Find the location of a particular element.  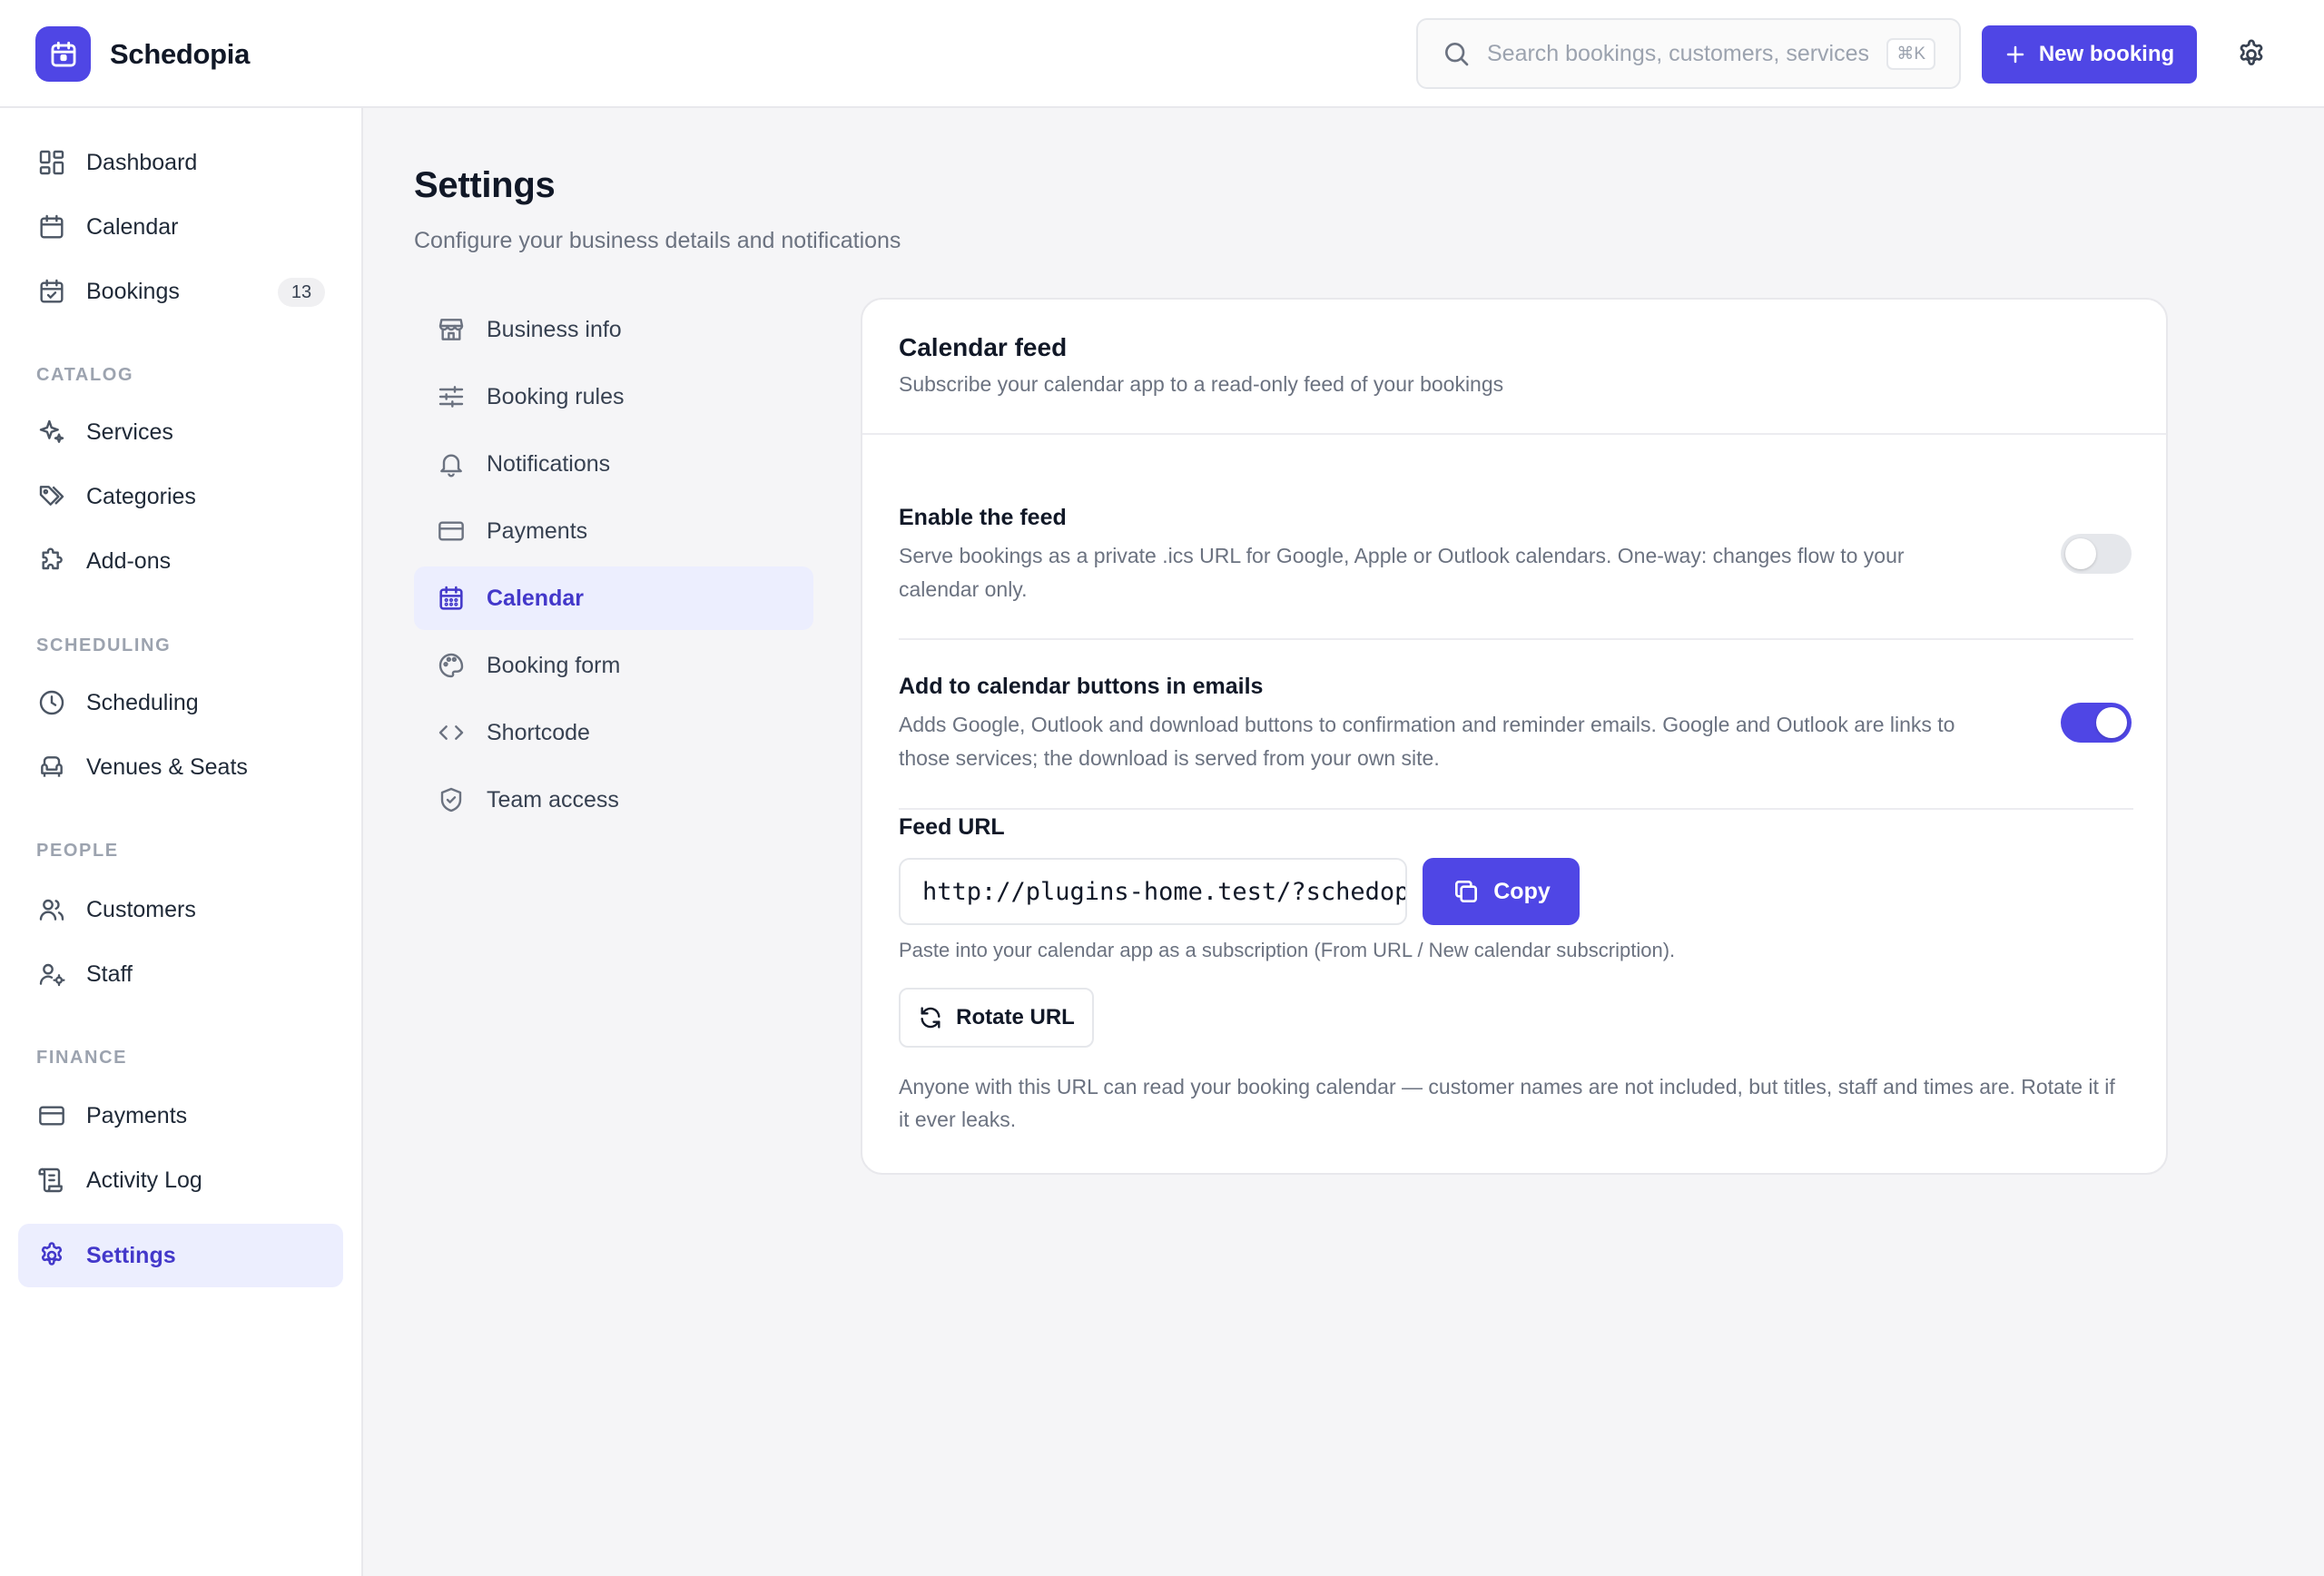

rotate-url-button: Rotate URL is located at coordinates (996, 1018).